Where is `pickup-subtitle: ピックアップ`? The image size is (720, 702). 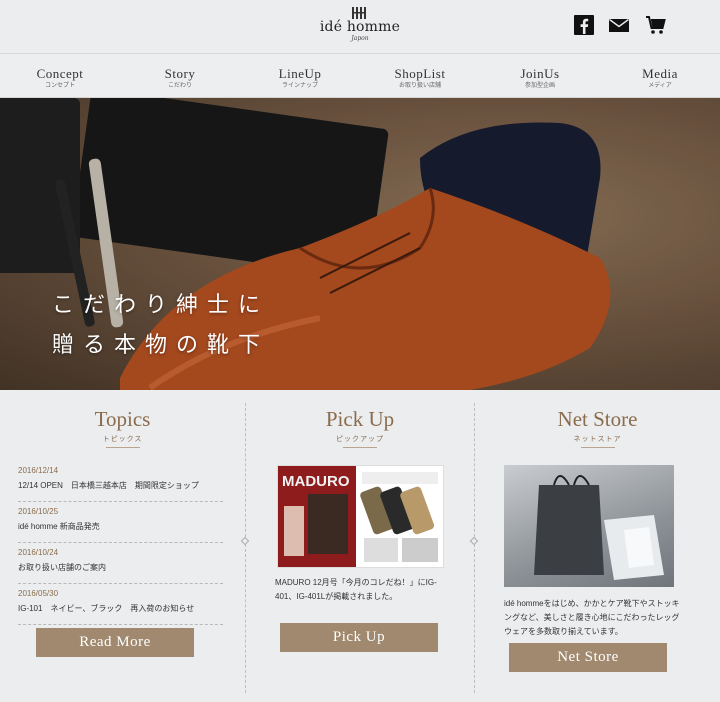
pickup-subtitle: ピックアップ is located at coordinates (360, 439).